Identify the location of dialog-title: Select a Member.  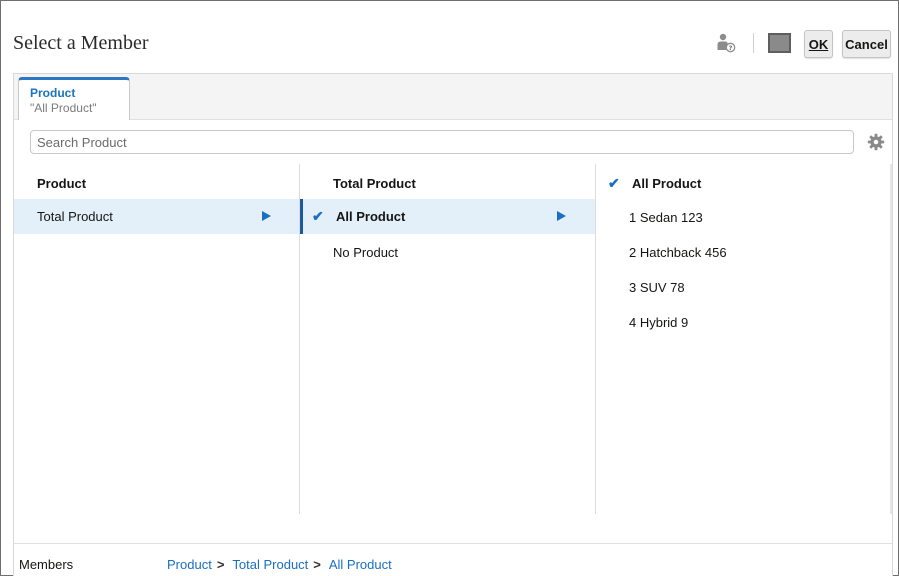
(81, 43).